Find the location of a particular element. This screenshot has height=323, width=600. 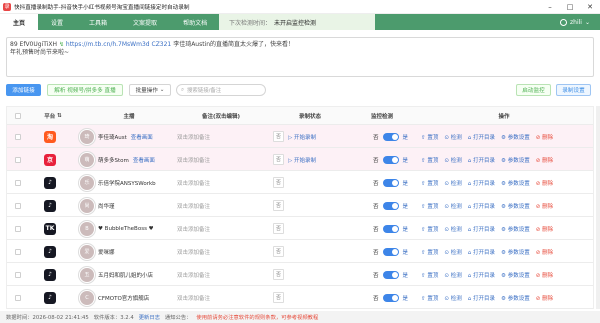

record-settings-button: 录制设置 is located at coordinates (573, 90).